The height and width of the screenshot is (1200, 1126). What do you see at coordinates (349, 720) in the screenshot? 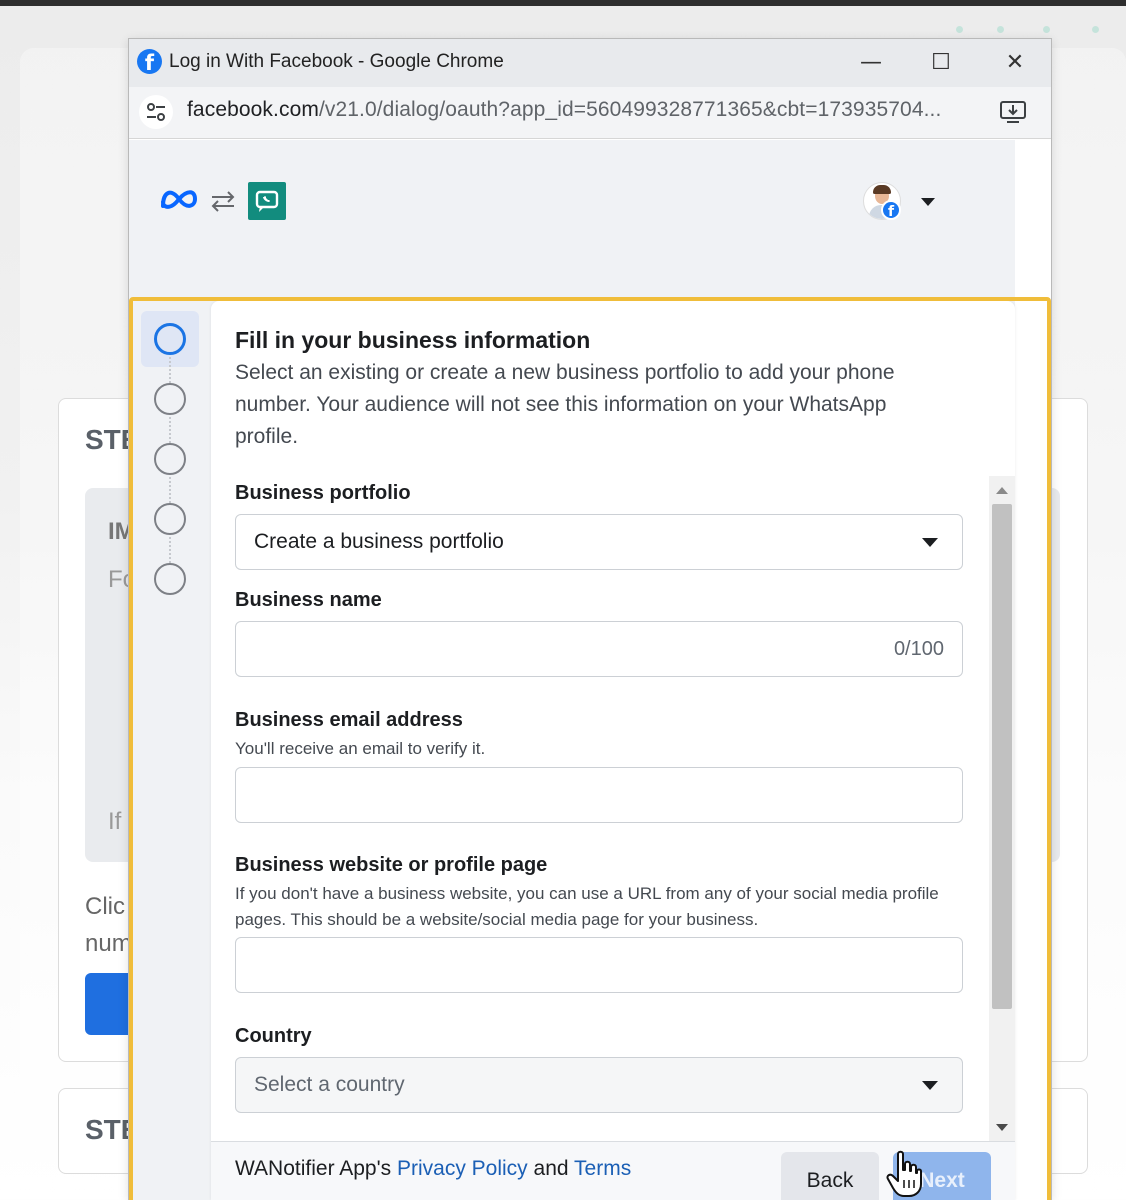
I see `business-email-label: Business email address` at bounding box center [349, 720].